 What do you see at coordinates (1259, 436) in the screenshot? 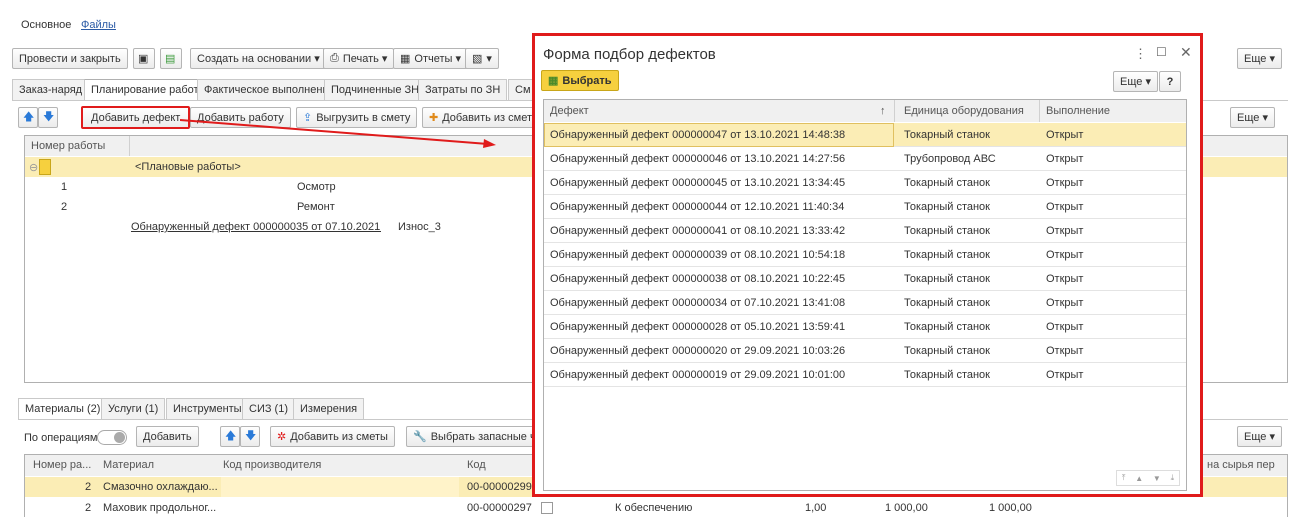
I see `more-button-bottom: Еще ▾` at bounding box center [1259, 436].